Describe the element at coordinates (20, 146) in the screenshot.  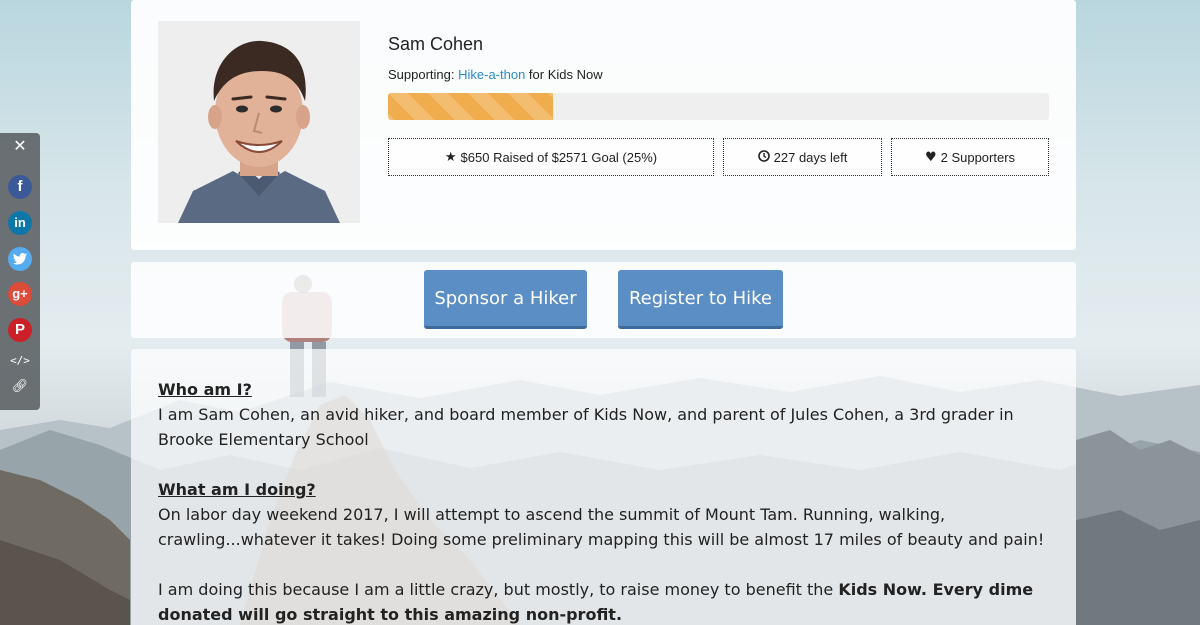
I see `close-icon: ✕` at that location.